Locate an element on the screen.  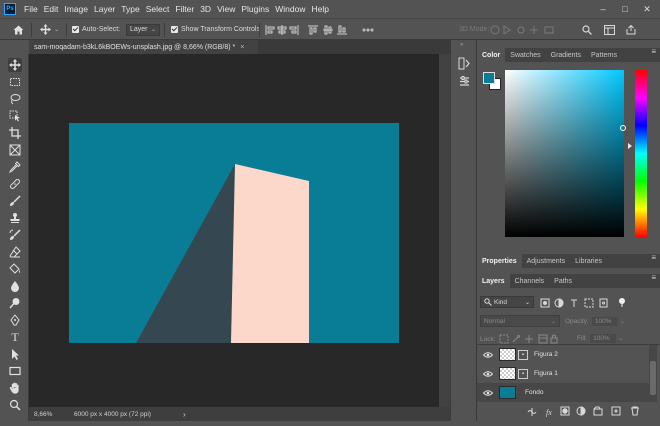
document-dimensions: 6000 px x 4000 px (72 ppi) is located at coordinates (112, 414).